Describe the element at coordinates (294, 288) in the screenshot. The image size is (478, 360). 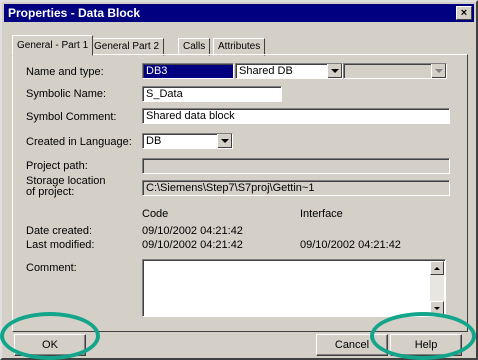
I see `comment-textarea` at that location.